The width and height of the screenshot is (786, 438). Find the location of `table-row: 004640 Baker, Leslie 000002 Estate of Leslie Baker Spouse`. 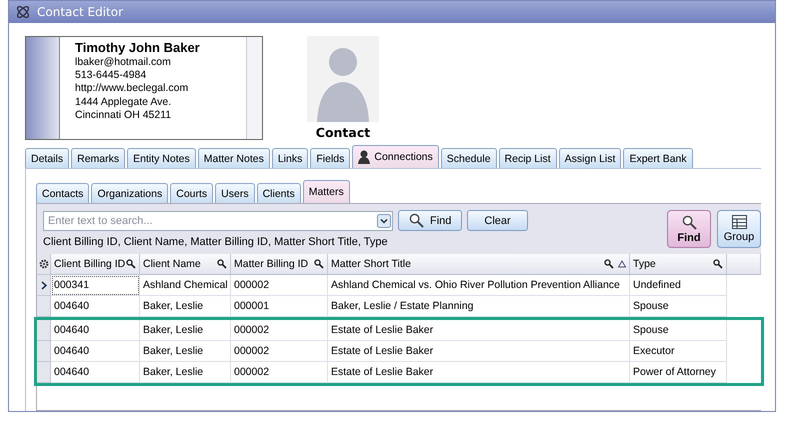

table-row: 004640 Baker, Leslie 000002 Estate of Leslie Baker Spouse is located at coordinates (399, 330).